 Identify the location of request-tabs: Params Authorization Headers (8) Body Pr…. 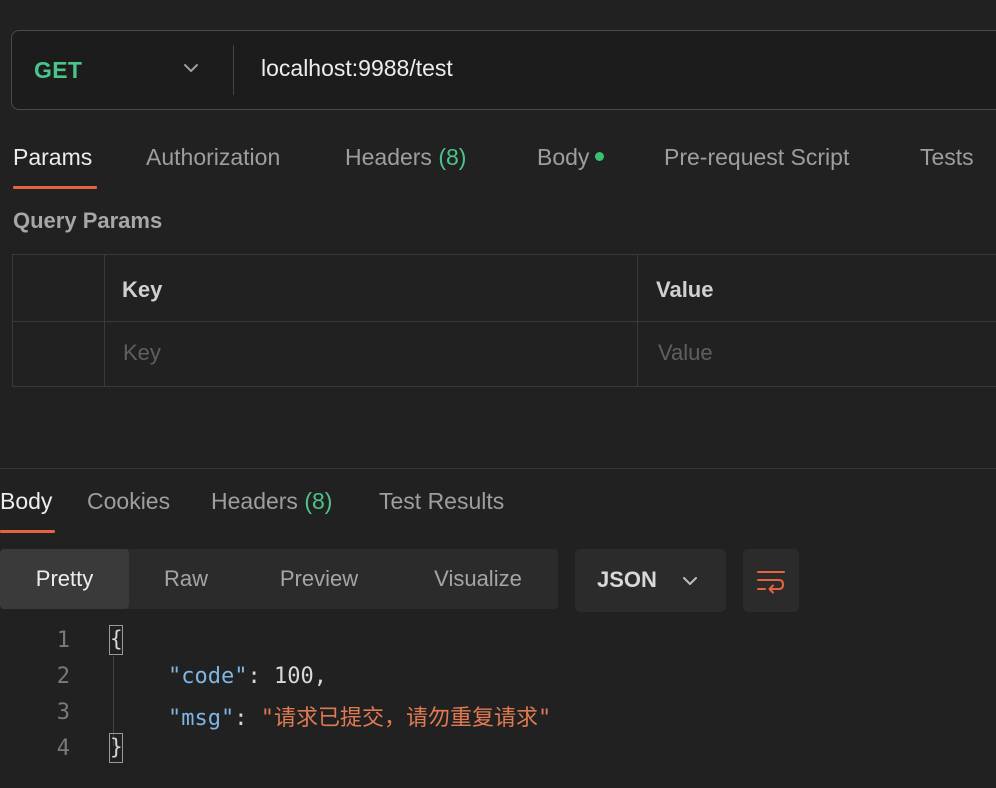
(498, 166).